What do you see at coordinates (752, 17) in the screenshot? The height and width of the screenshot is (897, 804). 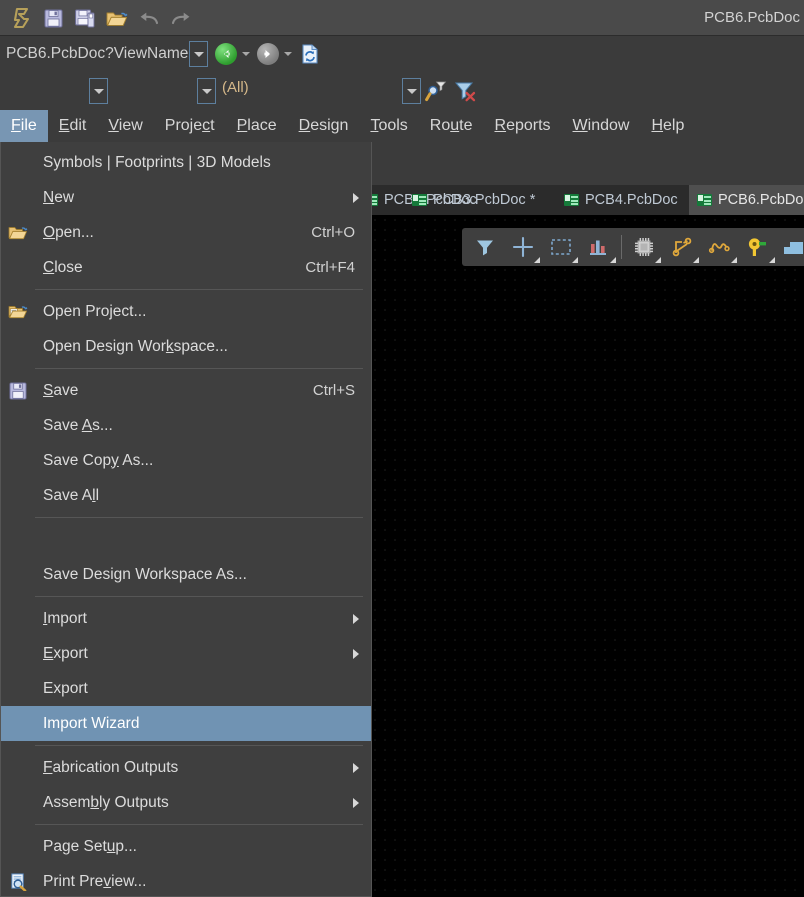 I see `window-title: PCB6.PcbDoc` at bounding box center [752, 17].